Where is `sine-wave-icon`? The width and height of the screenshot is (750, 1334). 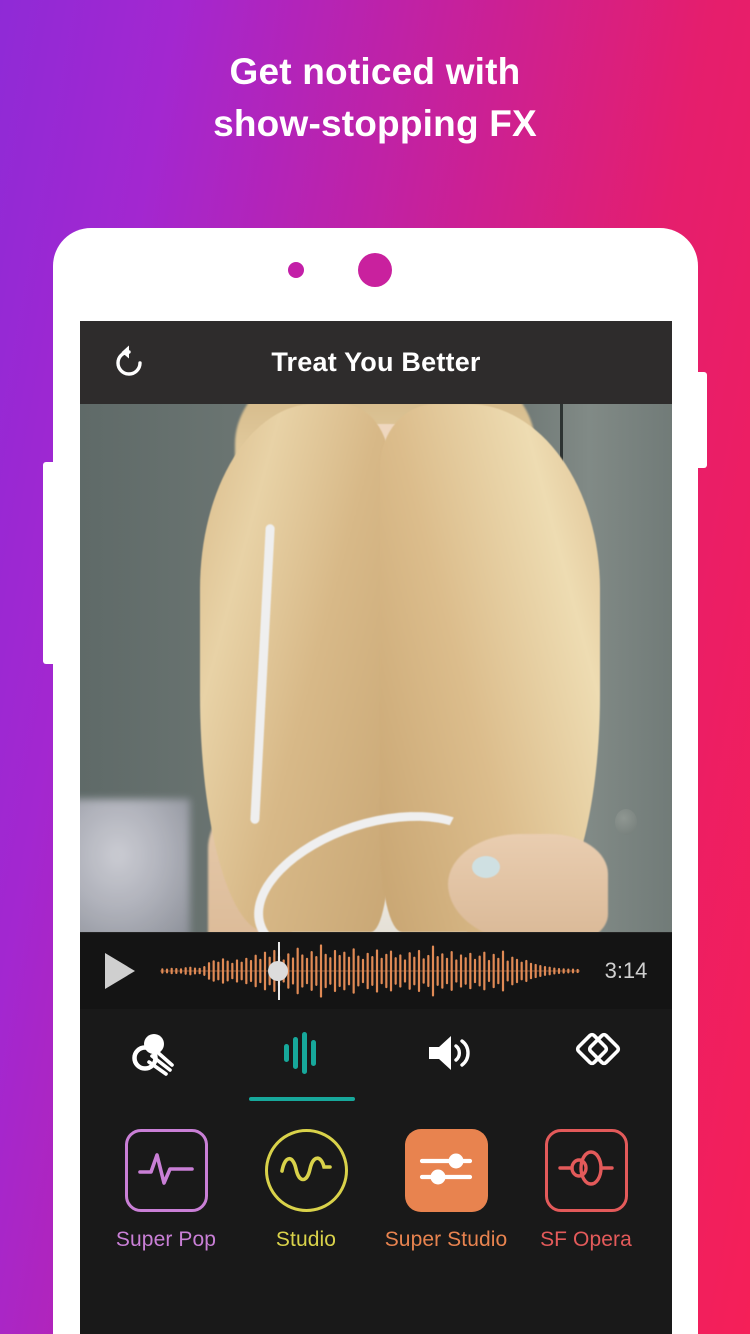 sine-wave-icon is located at coordinates (306, 1170).